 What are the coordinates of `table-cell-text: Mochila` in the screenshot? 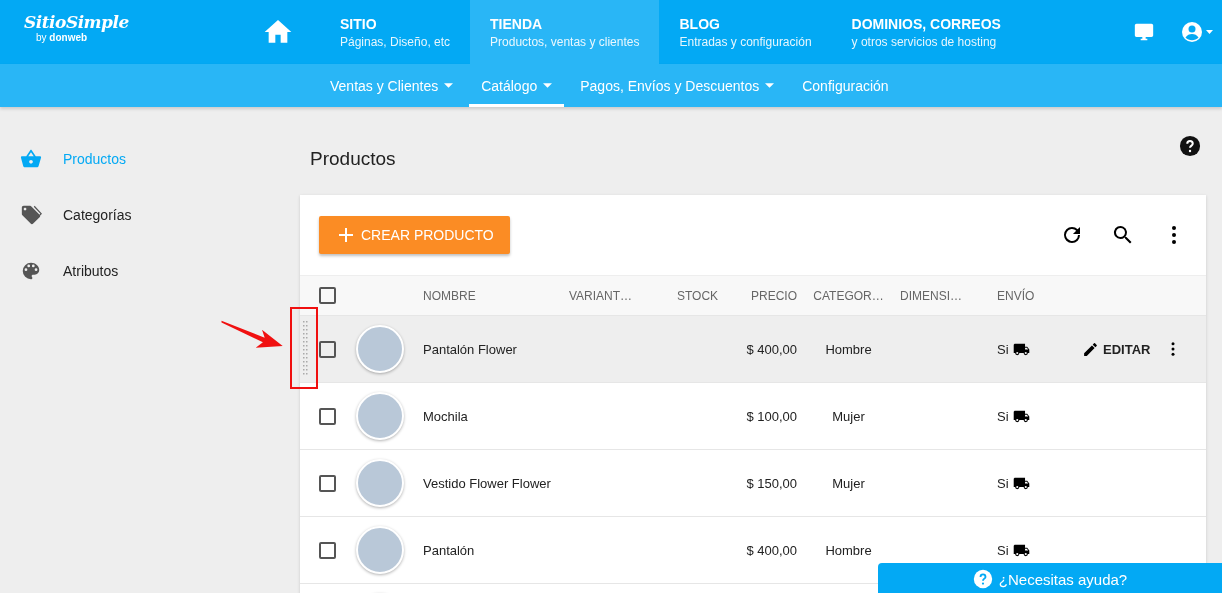 It's located at (446, 416).